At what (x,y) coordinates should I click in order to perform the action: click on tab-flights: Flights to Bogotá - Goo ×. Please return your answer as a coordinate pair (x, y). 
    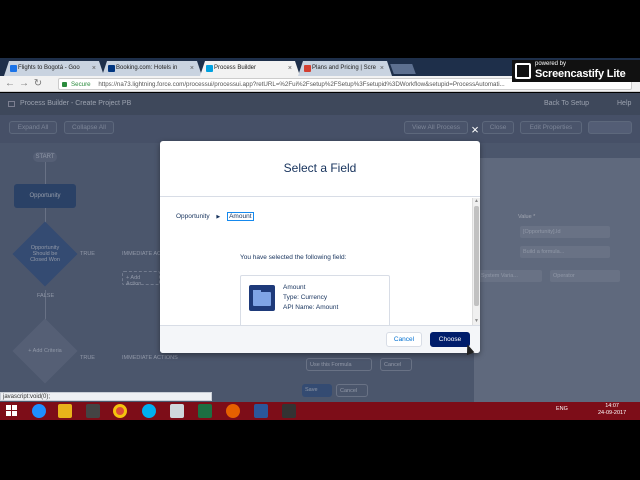
    Looking at the image, I should click on (54, 68).